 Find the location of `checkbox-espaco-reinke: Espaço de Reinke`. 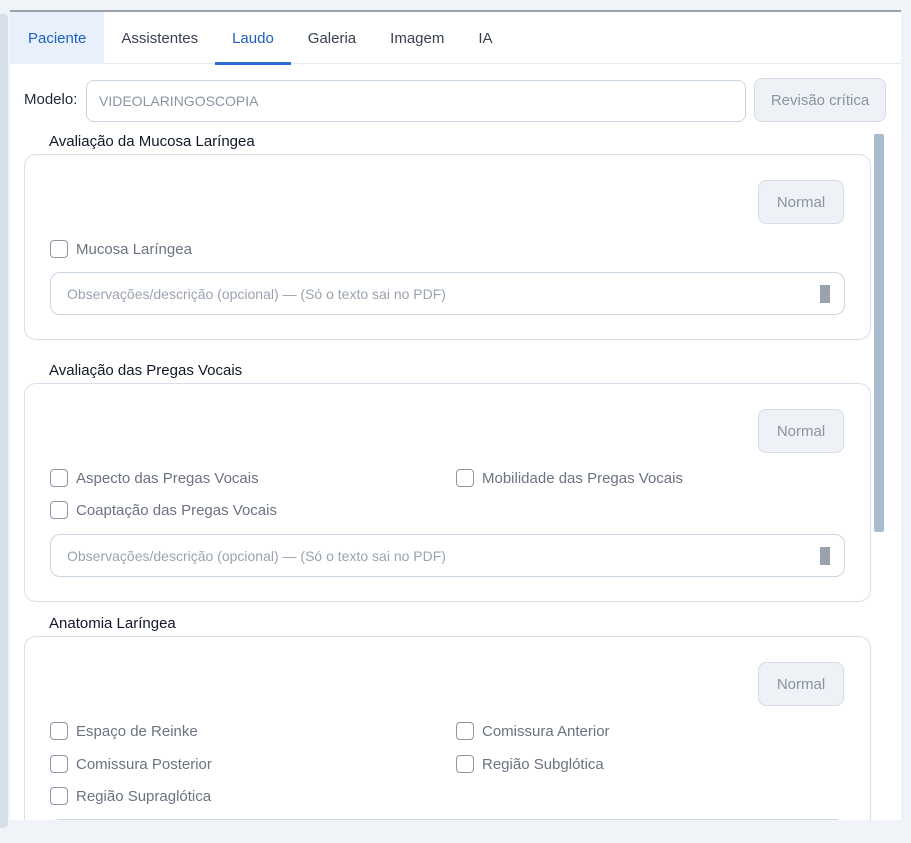

checkbox-espaco-reinke: Espaço de Reinke is located at coordinates (124, 731).